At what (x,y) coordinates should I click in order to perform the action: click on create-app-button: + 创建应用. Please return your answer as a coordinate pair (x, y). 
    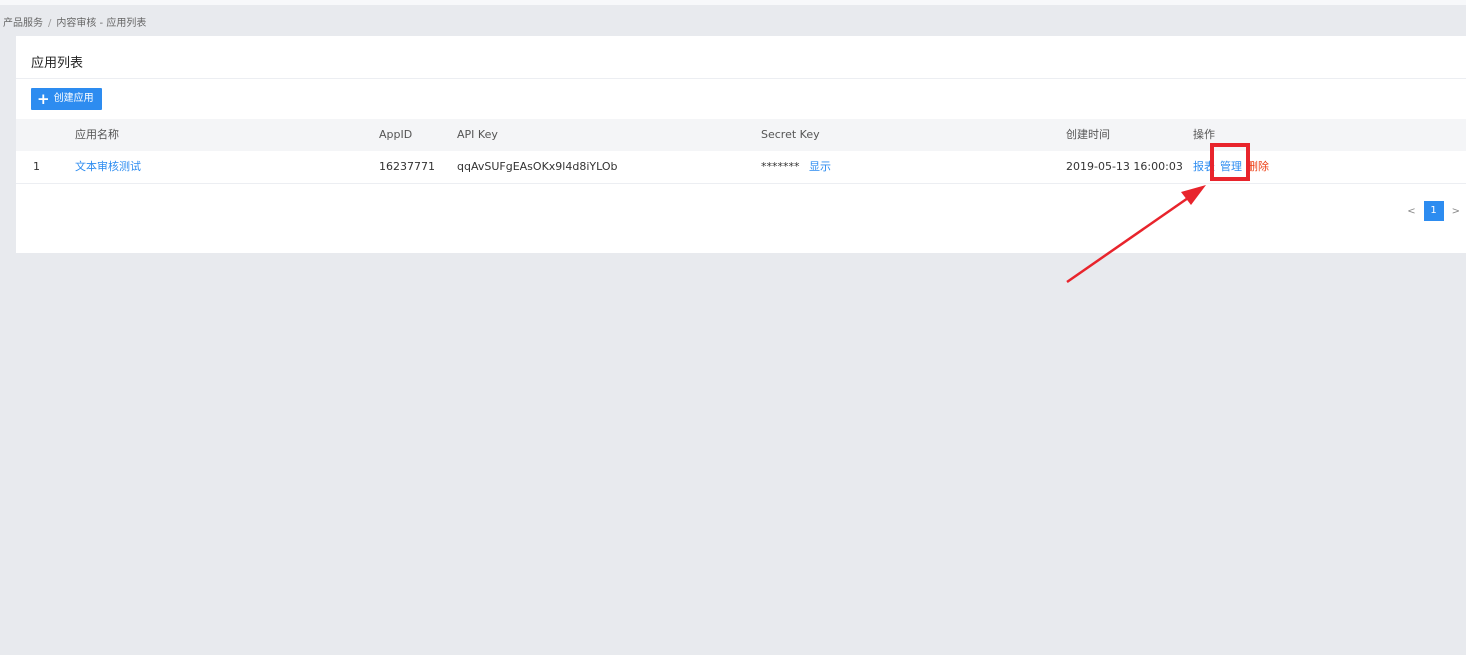
    Looking at the image, I should click on (66, 99).